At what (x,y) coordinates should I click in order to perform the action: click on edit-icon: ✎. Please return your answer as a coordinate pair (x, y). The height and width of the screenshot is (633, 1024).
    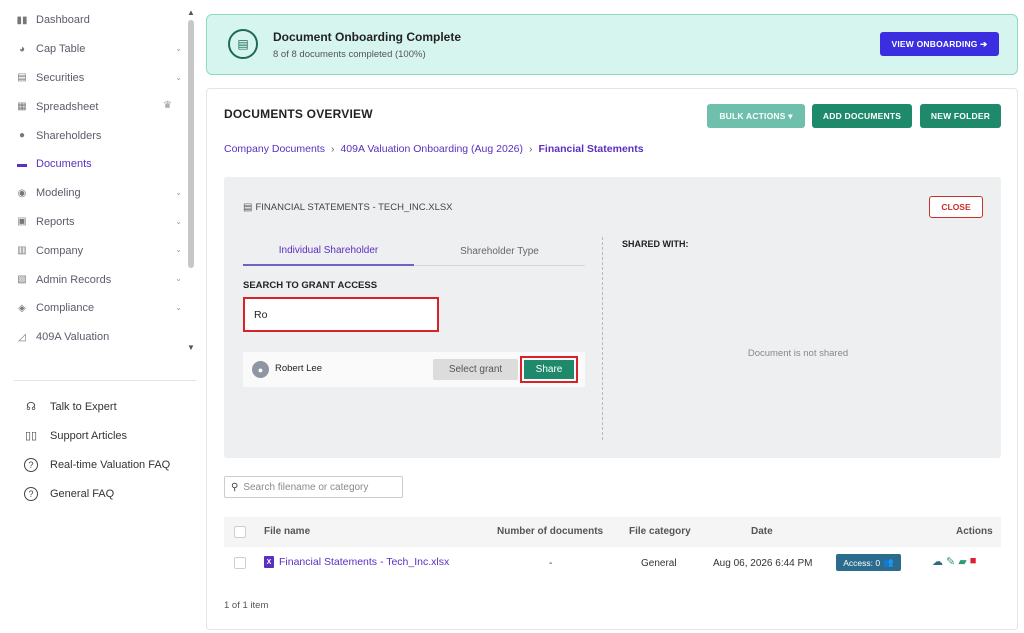
    Looking at the image, I should click on (950, 561).